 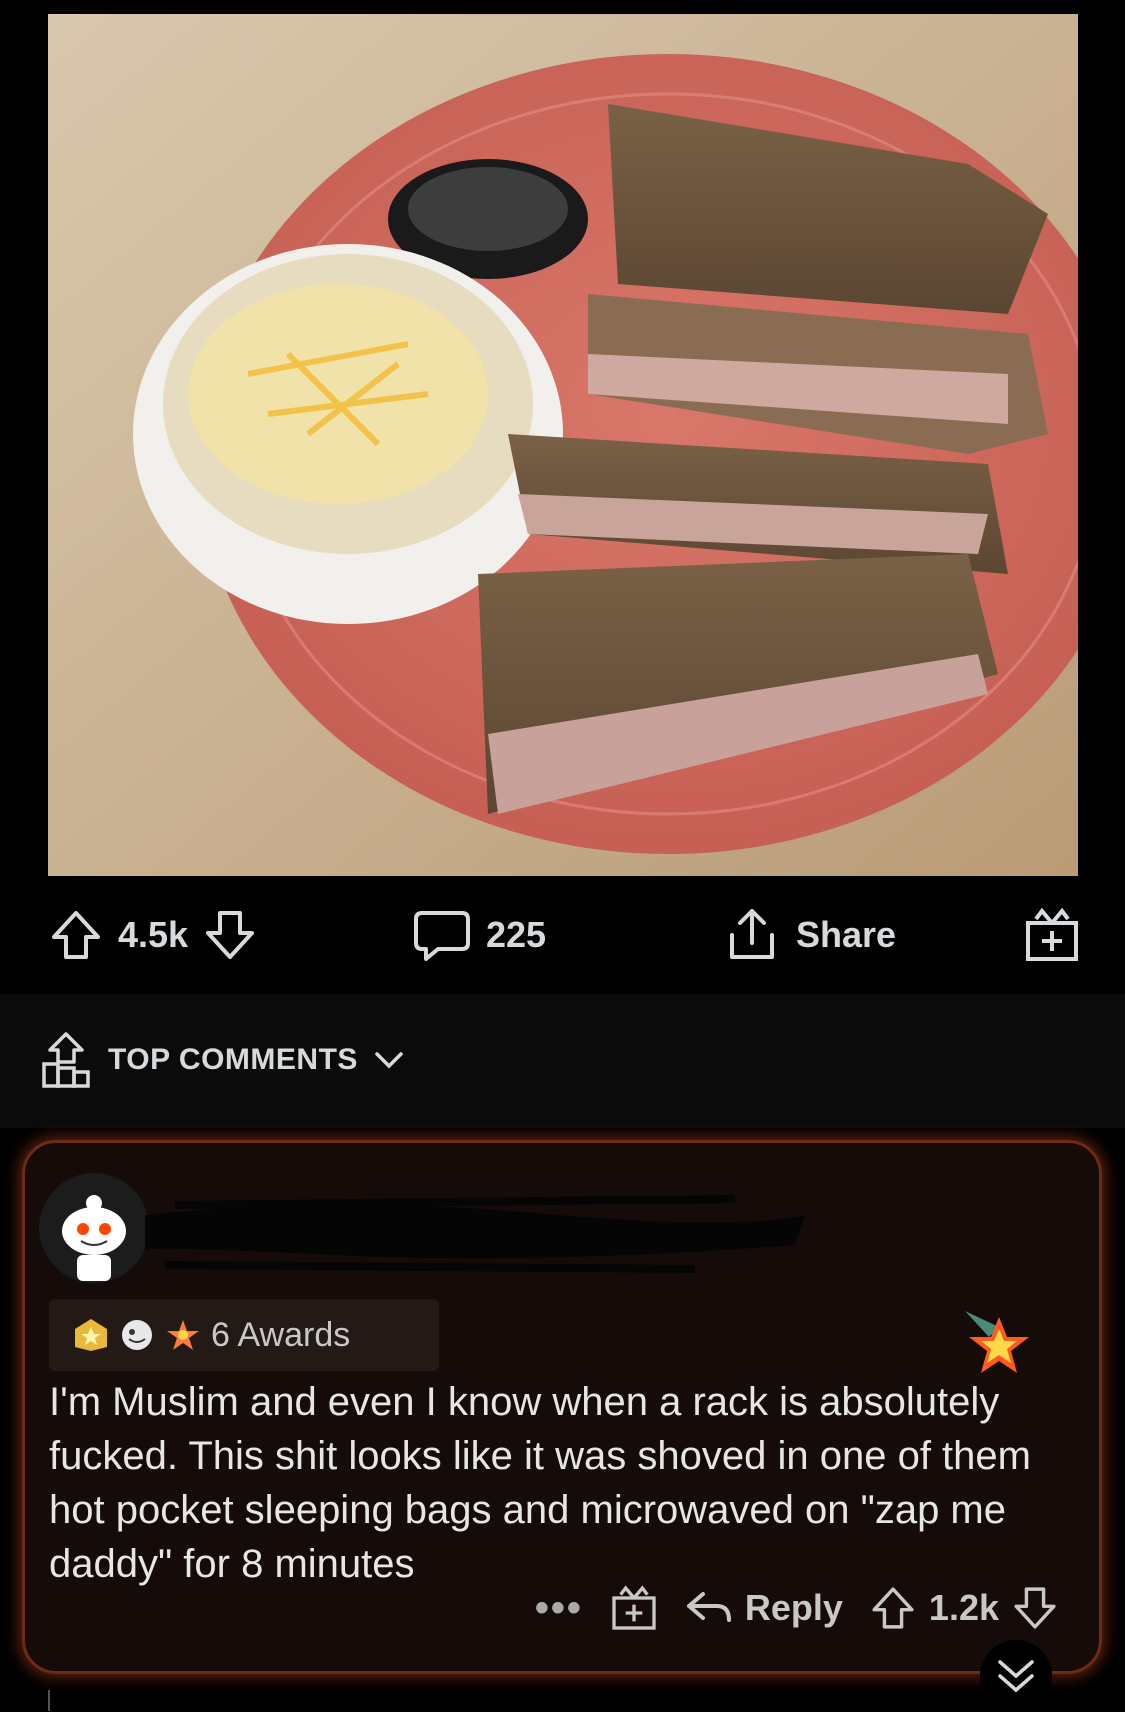 I want to click on vote-group: 4.5k, so click(x=153, y=935).